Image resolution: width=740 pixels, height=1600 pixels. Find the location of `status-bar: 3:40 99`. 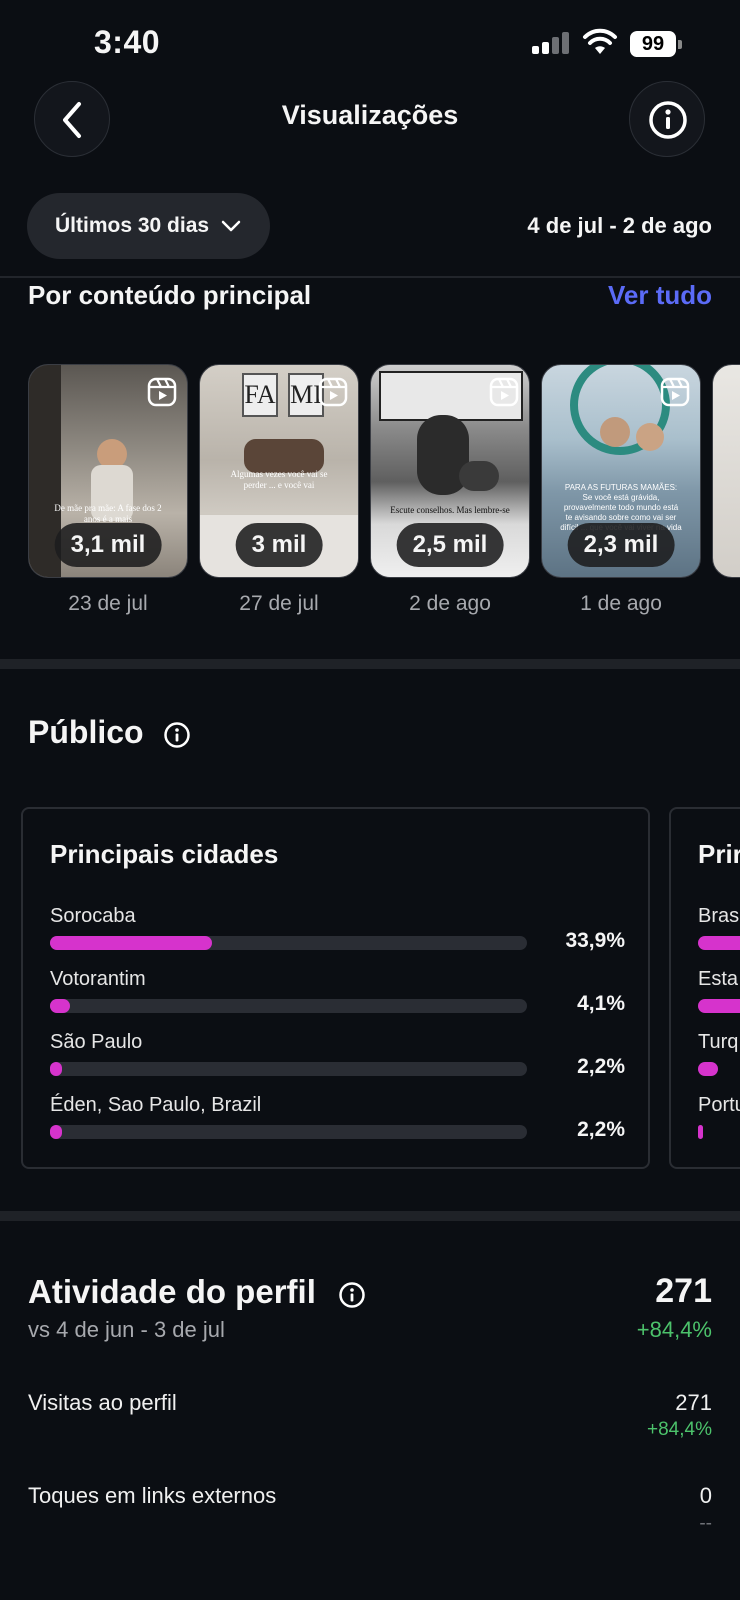

status-bar: 3:40 99 is located at coordinates (370, 44).